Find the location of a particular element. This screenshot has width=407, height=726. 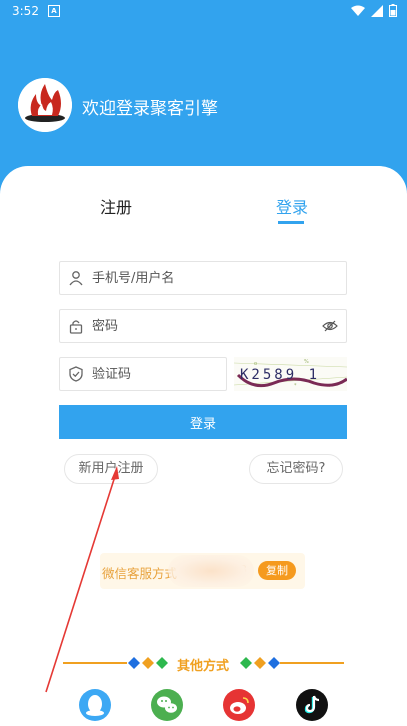

diamond-decor-left is located at coordinates (148, 663).